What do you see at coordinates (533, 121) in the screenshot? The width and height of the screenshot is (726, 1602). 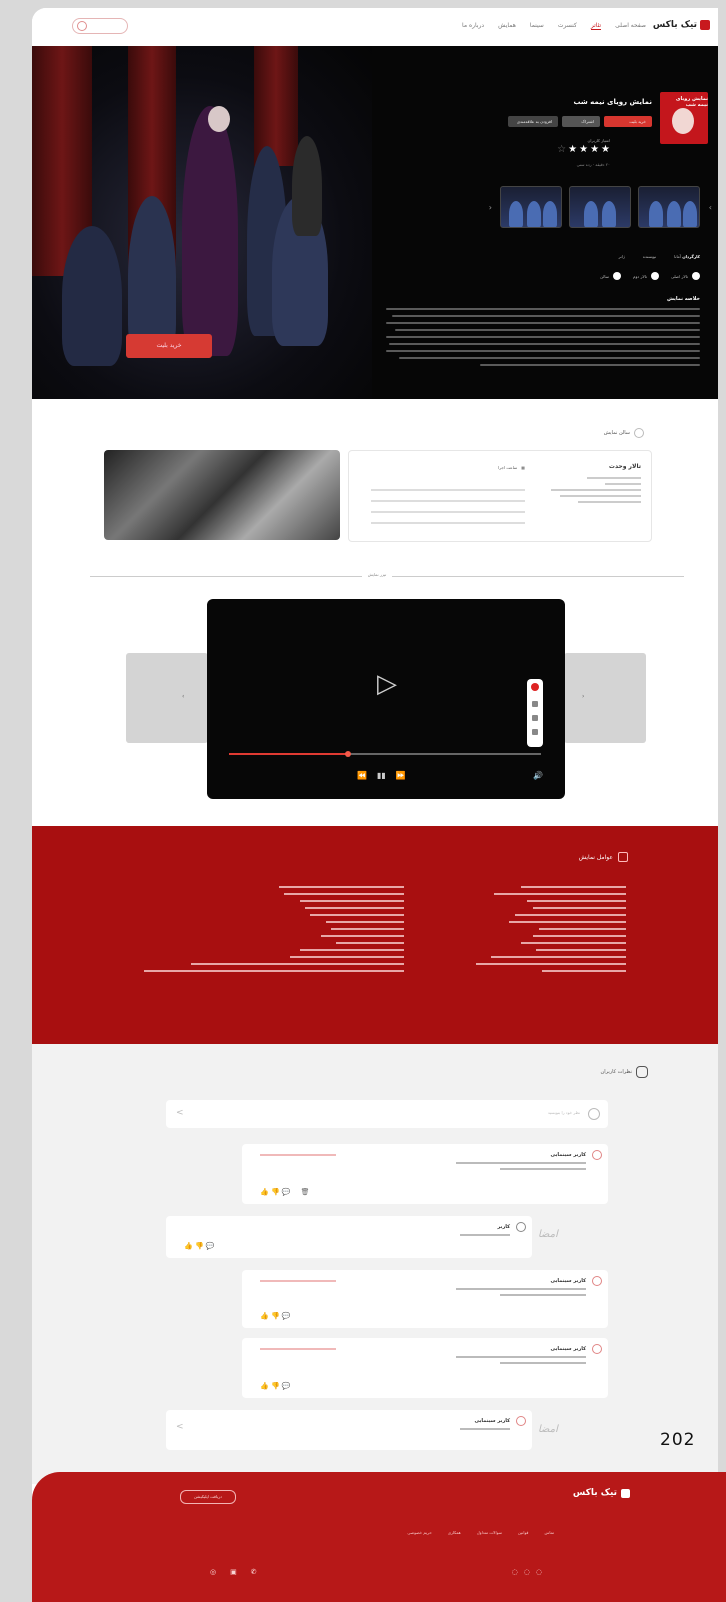 I see `favorite-chip: افزودن به علاقه‌مندی` at bounding box center [533, 121].